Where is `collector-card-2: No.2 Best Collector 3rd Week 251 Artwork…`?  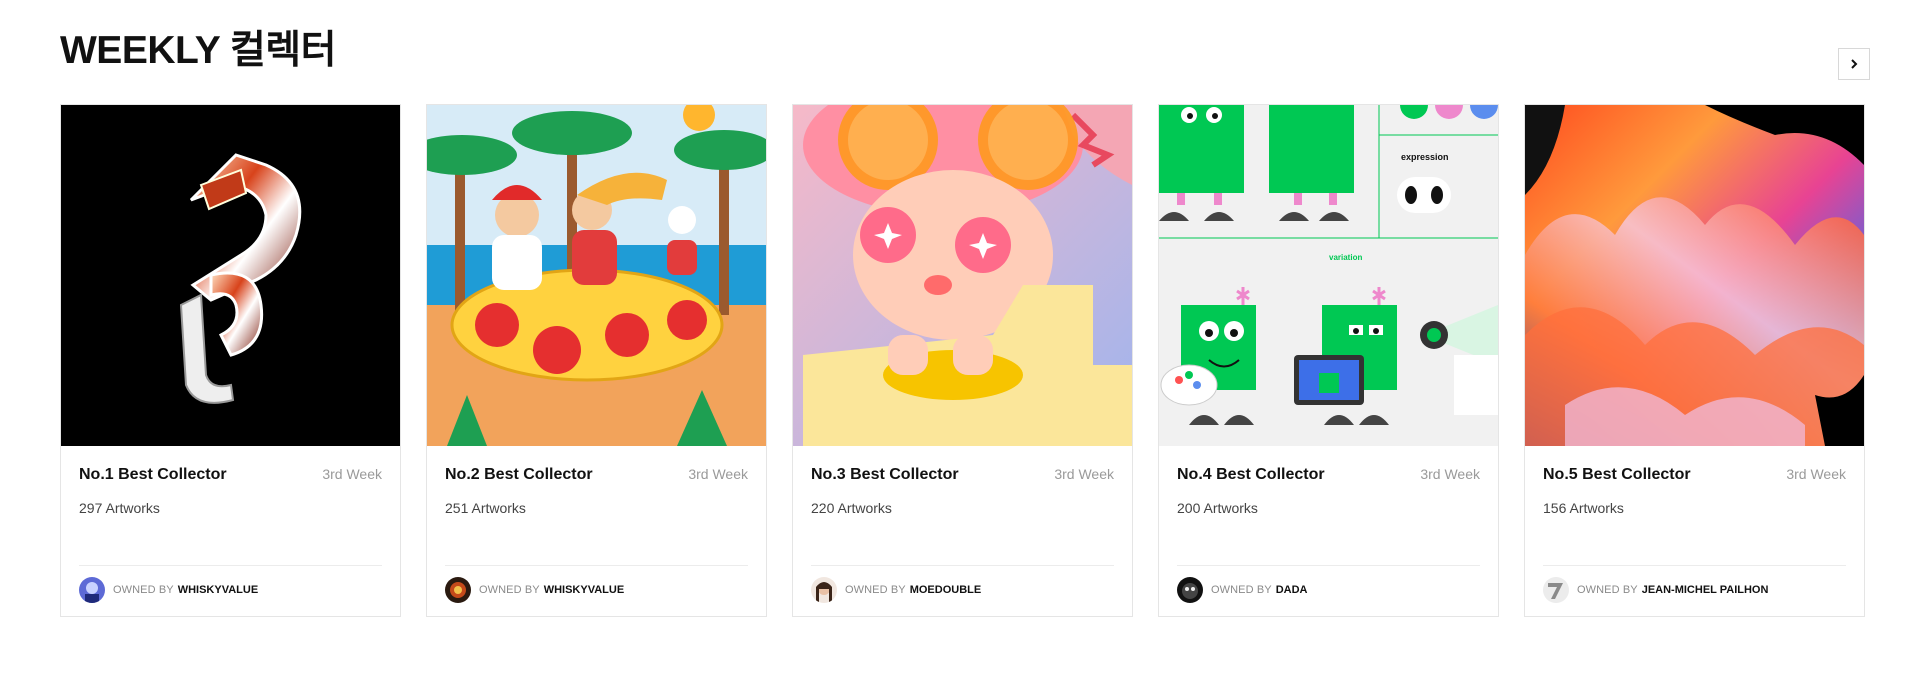
collector-card-2: No.2 Best Collector 3rd Week 251 Artwork… is located at coordinates (596, 360).